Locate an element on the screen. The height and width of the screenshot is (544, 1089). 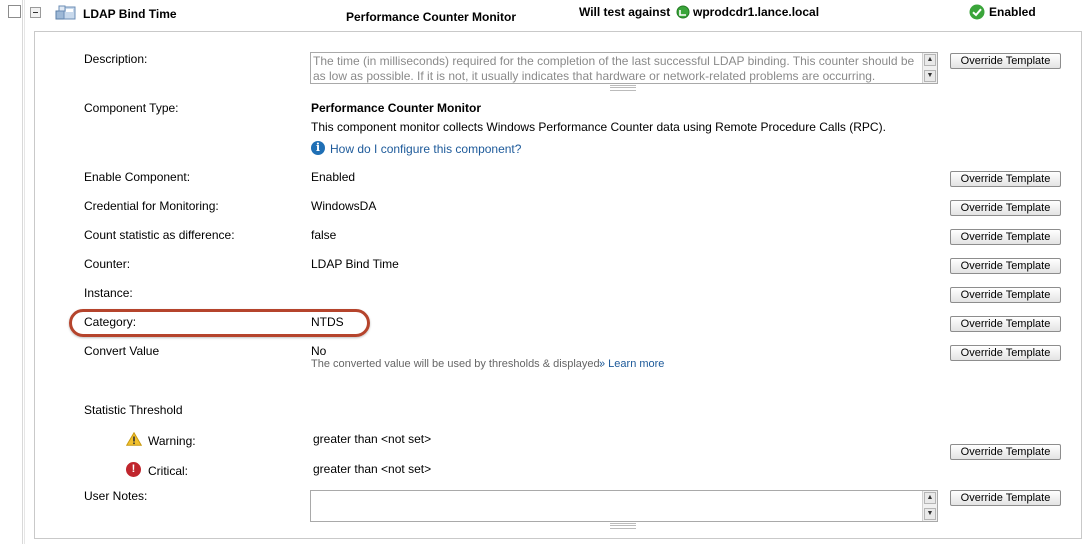
user-notes-scrollbar: ▲ ▼ is located at coordinates (929, 506).